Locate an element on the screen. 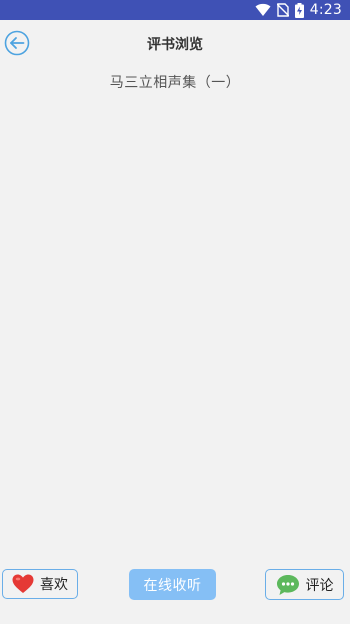 This screenshot has width=350, height=624. bottom-action-bar: 喜欢 在线收听 评论 is located at coordinates (175, 585).